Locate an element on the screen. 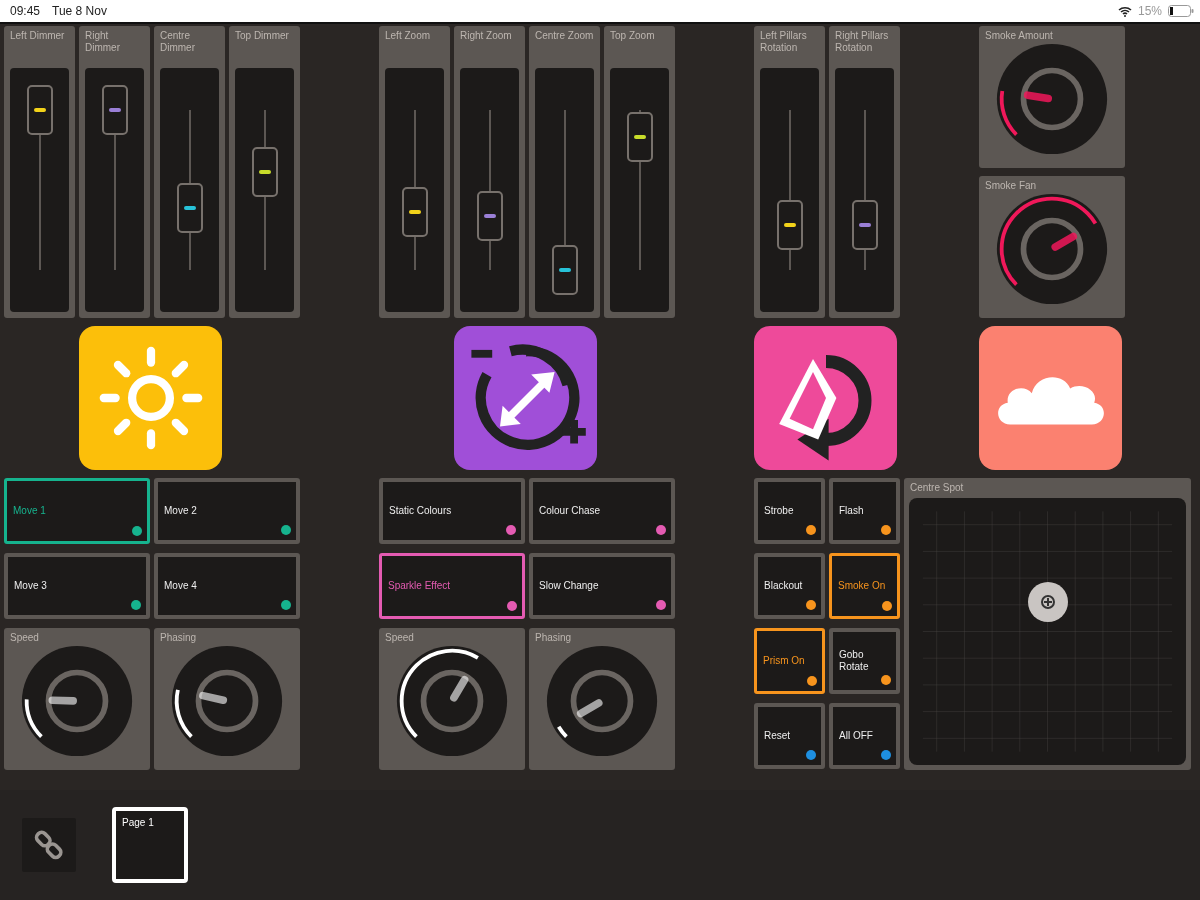 The width and height of the screenshot is (1200, 900). battery-icon is located at coordinates (1181, 11).